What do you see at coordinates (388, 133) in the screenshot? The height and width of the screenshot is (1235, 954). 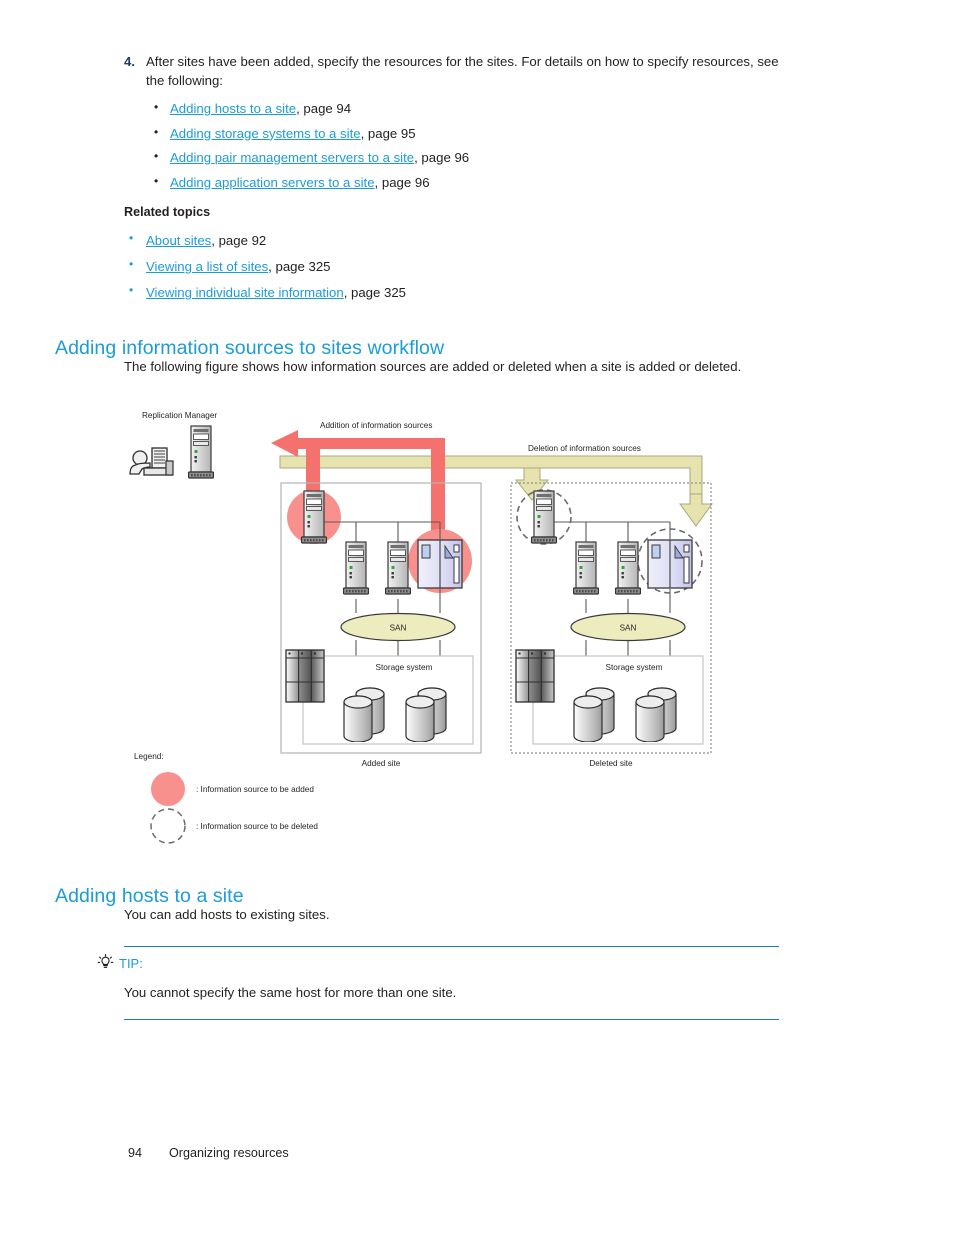 I see `page-ref: , page 95` at bounding box center [388, 133].